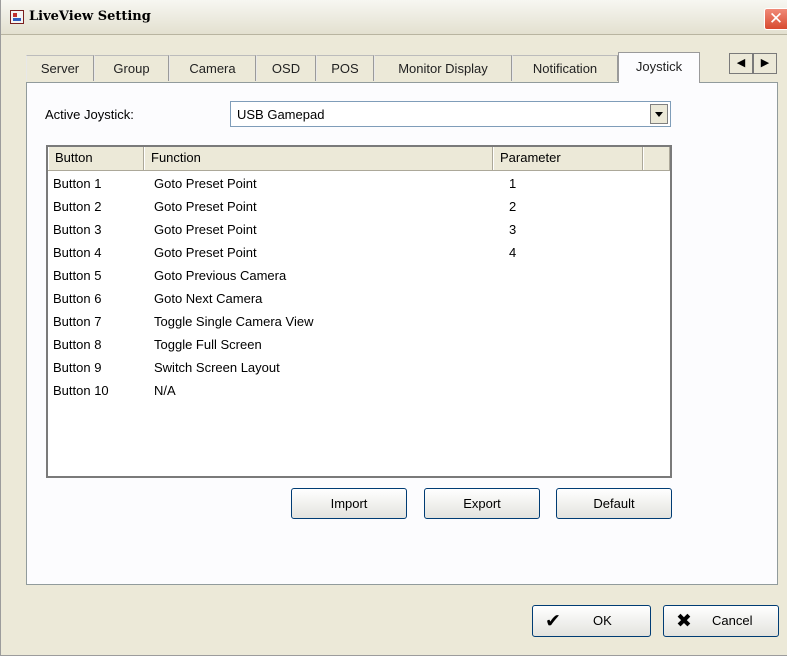 The image size is (787, 656). What do you see at coordinates (318, 158) in the screenshot?
I see `column-header-function: Function` at bounding box center [318, 158].